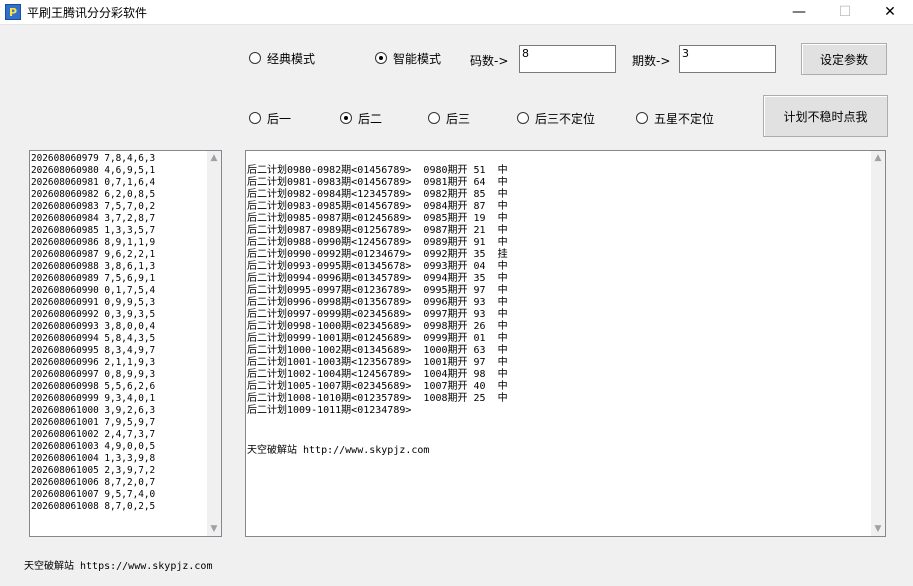  I want to click on position-1-label: 后一, so click(279, 118).